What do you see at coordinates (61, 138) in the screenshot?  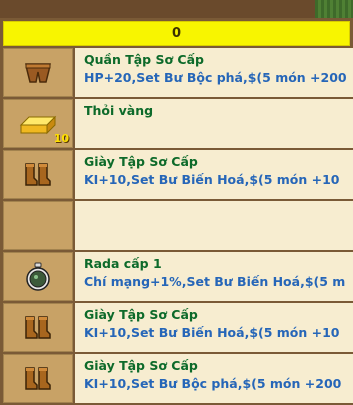 I see `item-quantity: 10` at bounding box center [61, 138].